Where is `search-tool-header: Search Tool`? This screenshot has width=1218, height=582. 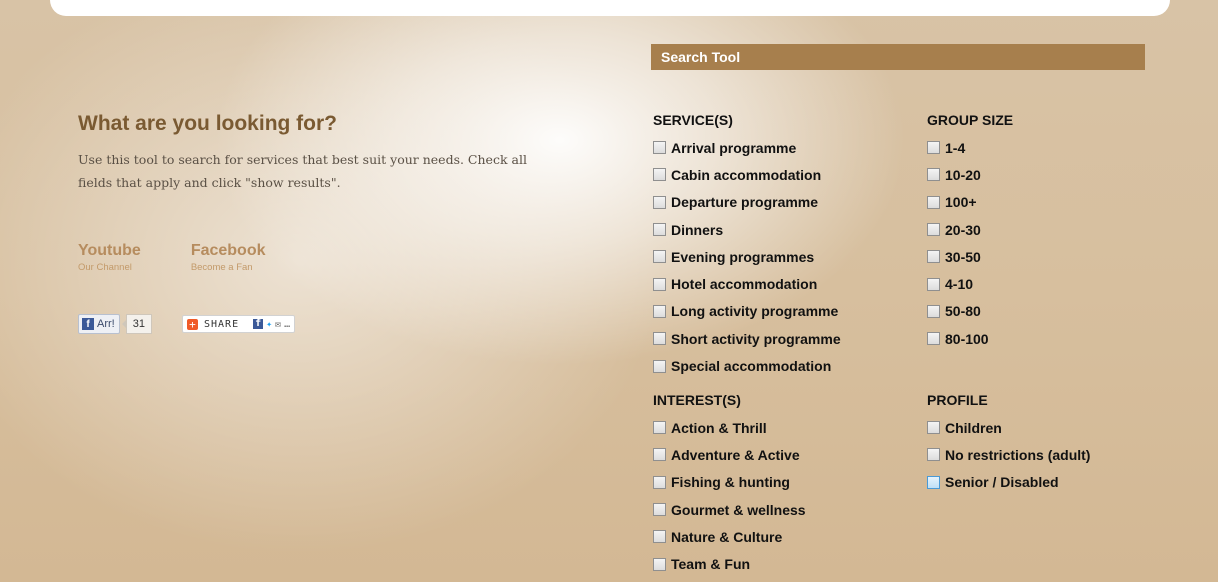
search-tool-header: Search Tool is located at coordinates (898, 57).